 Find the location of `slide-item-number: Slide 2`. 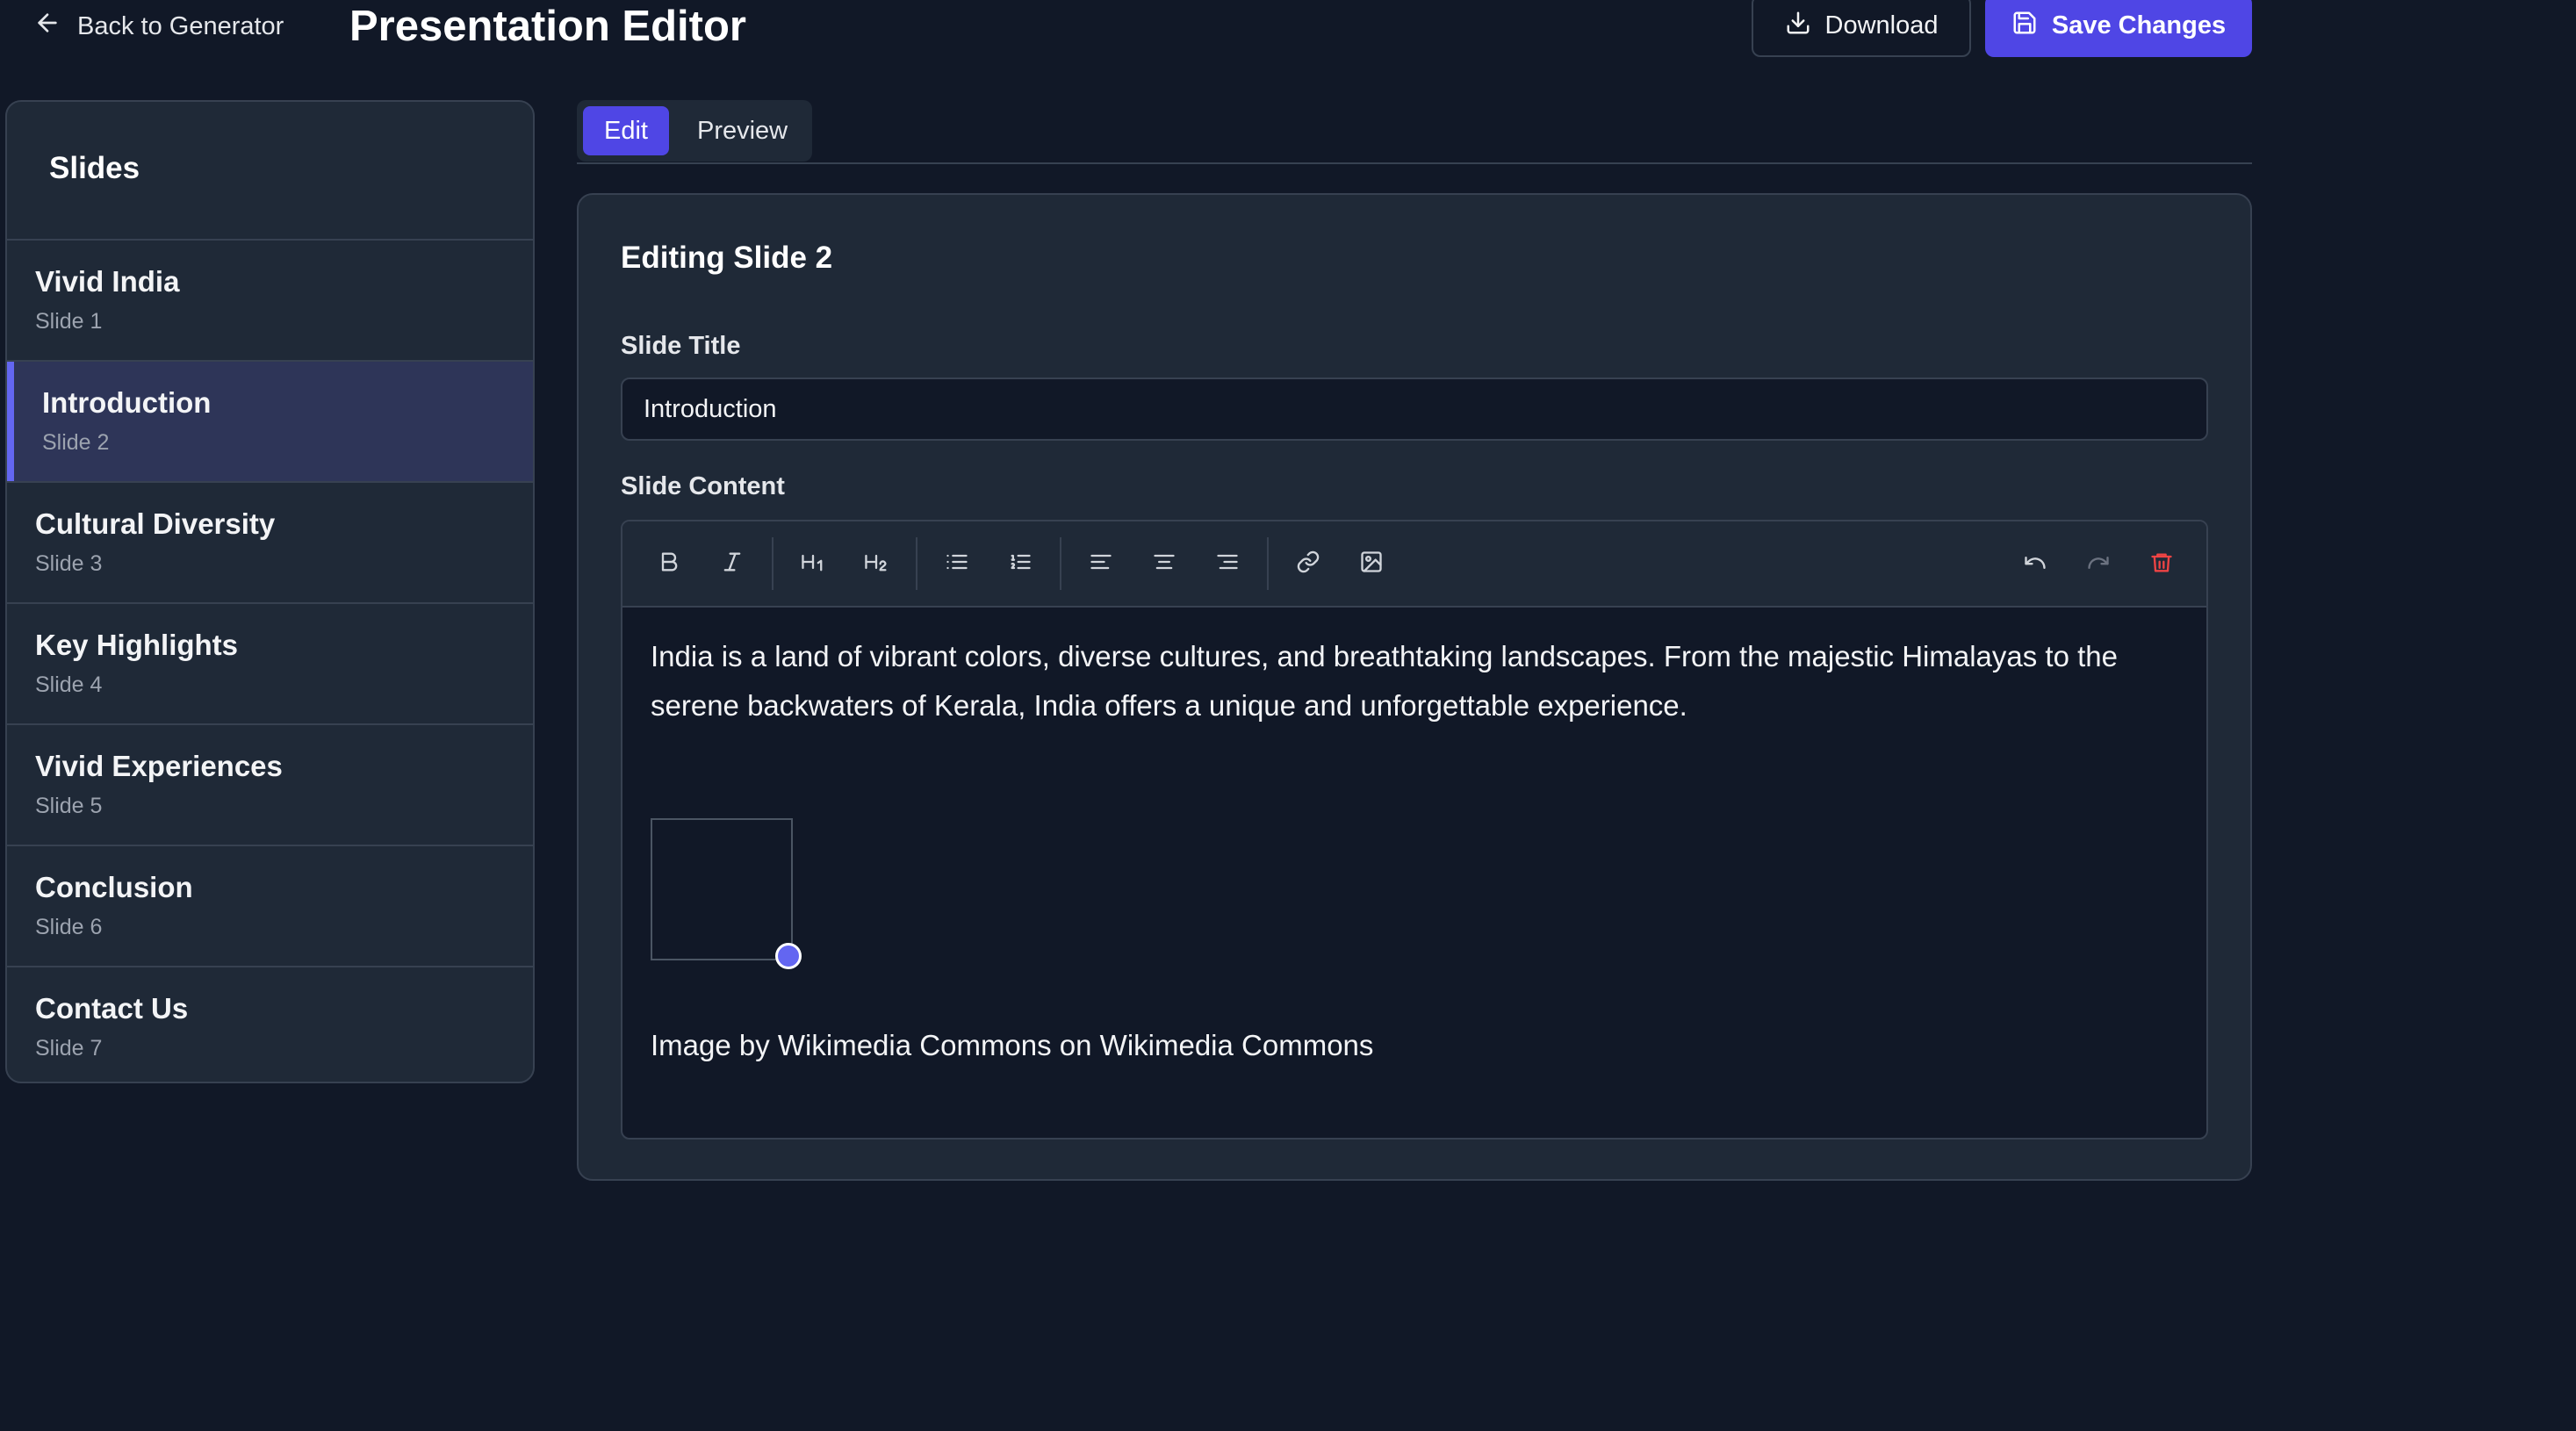

slide-item-number: Slide 2 is located at coordinates (76, 442).